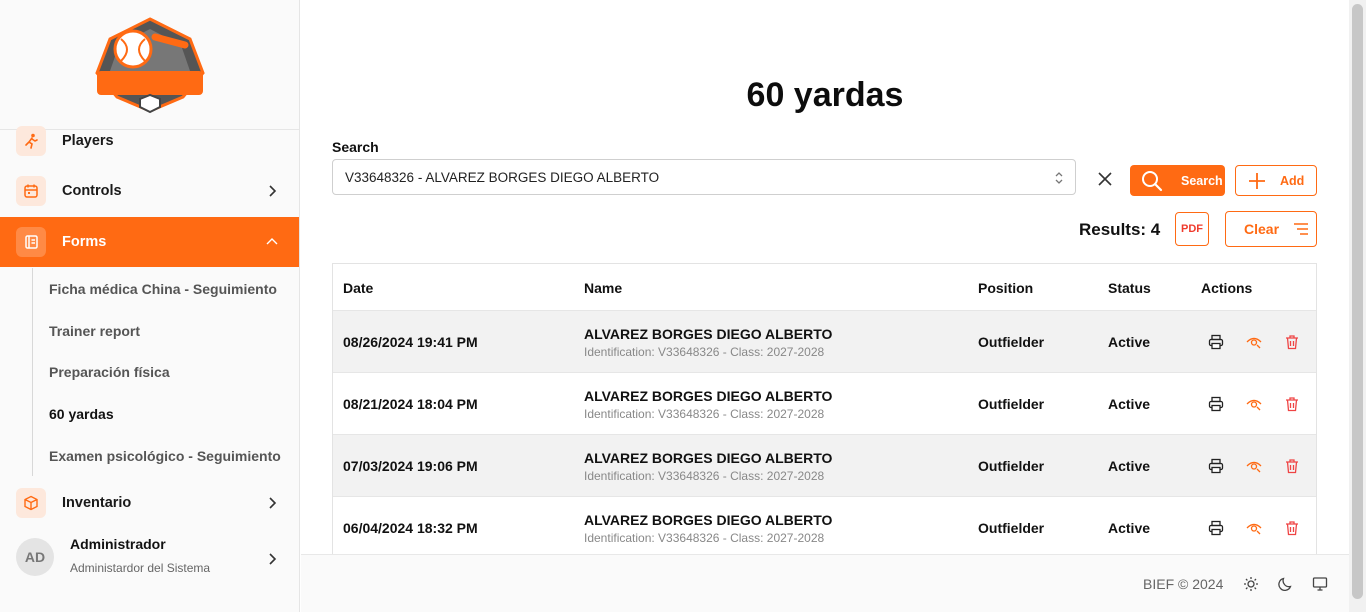 This screenshot has width=1366, height=612. I want to click on submenu-item-preparacion-fisica: Preparación física, so click(166, 372).